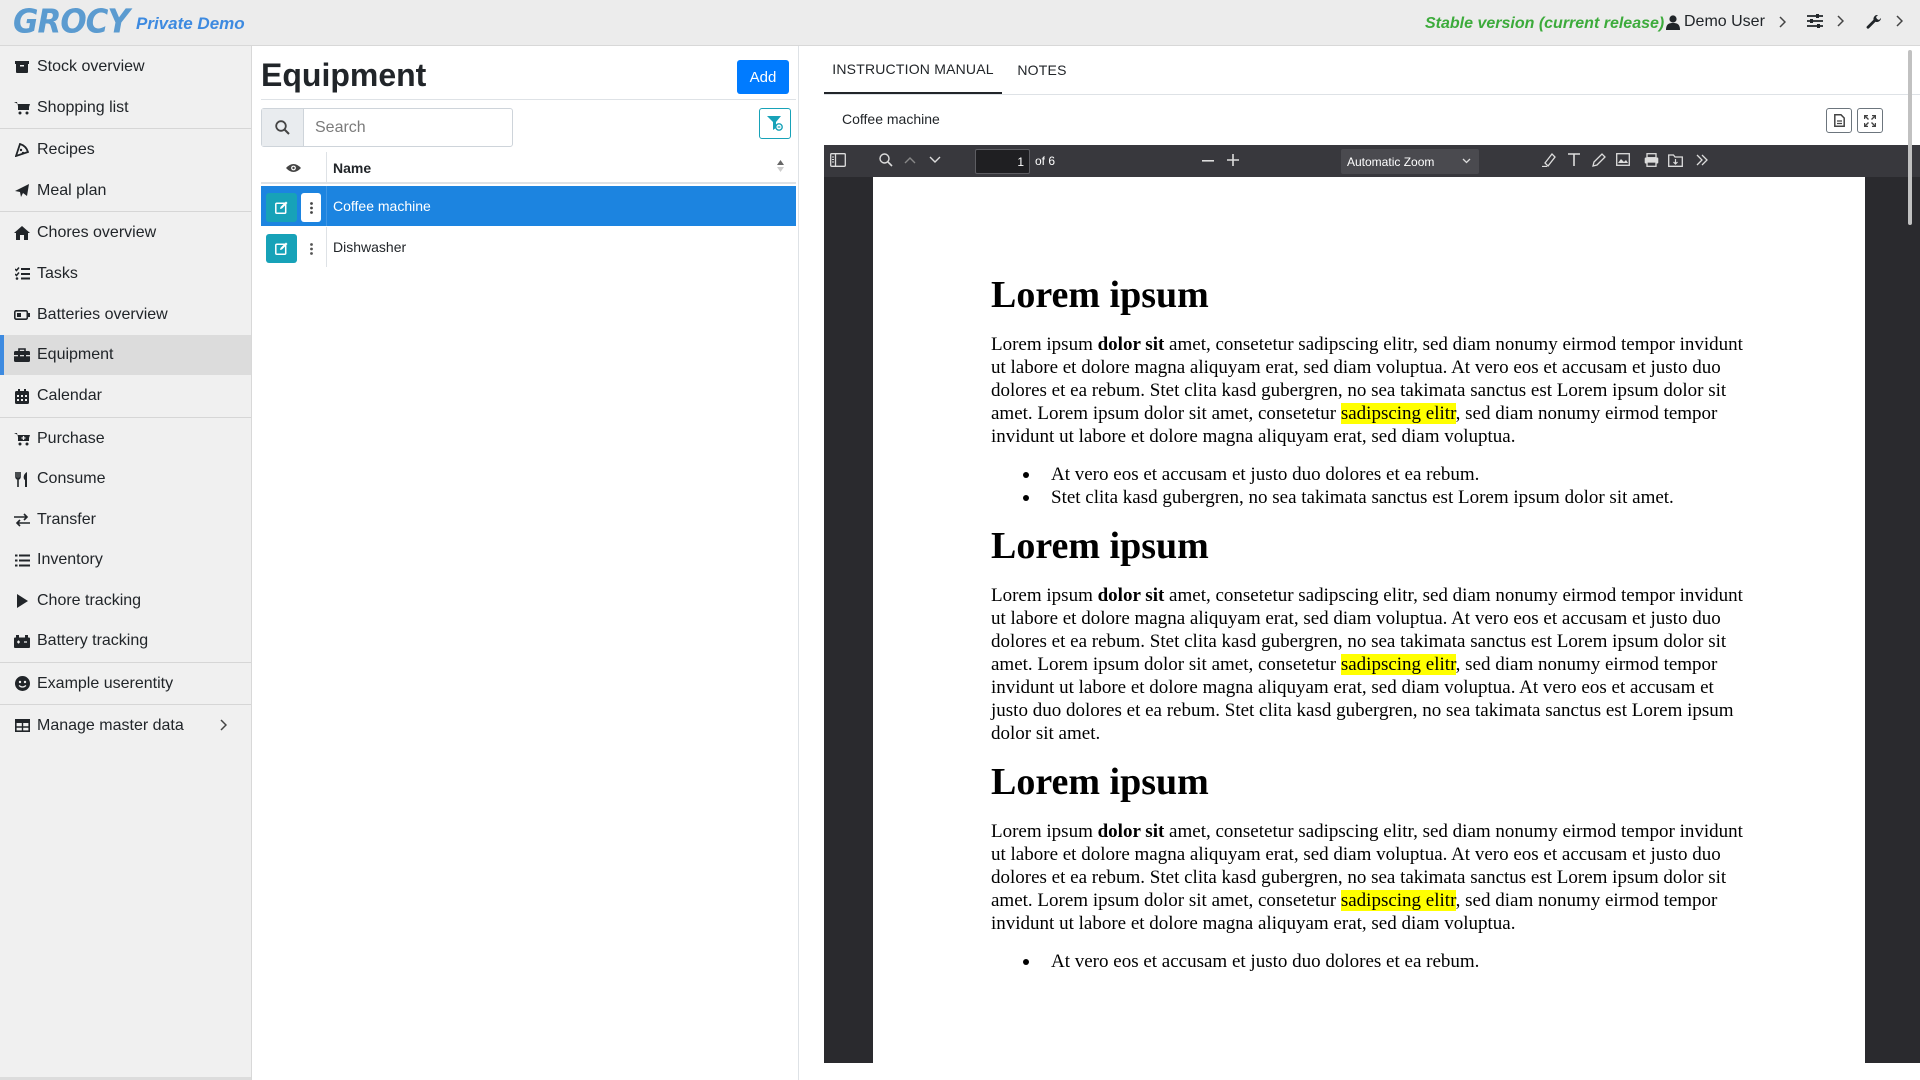 This screenshot has width=1920, height=1080. I want to click on file-icon, so click(1839, 120).